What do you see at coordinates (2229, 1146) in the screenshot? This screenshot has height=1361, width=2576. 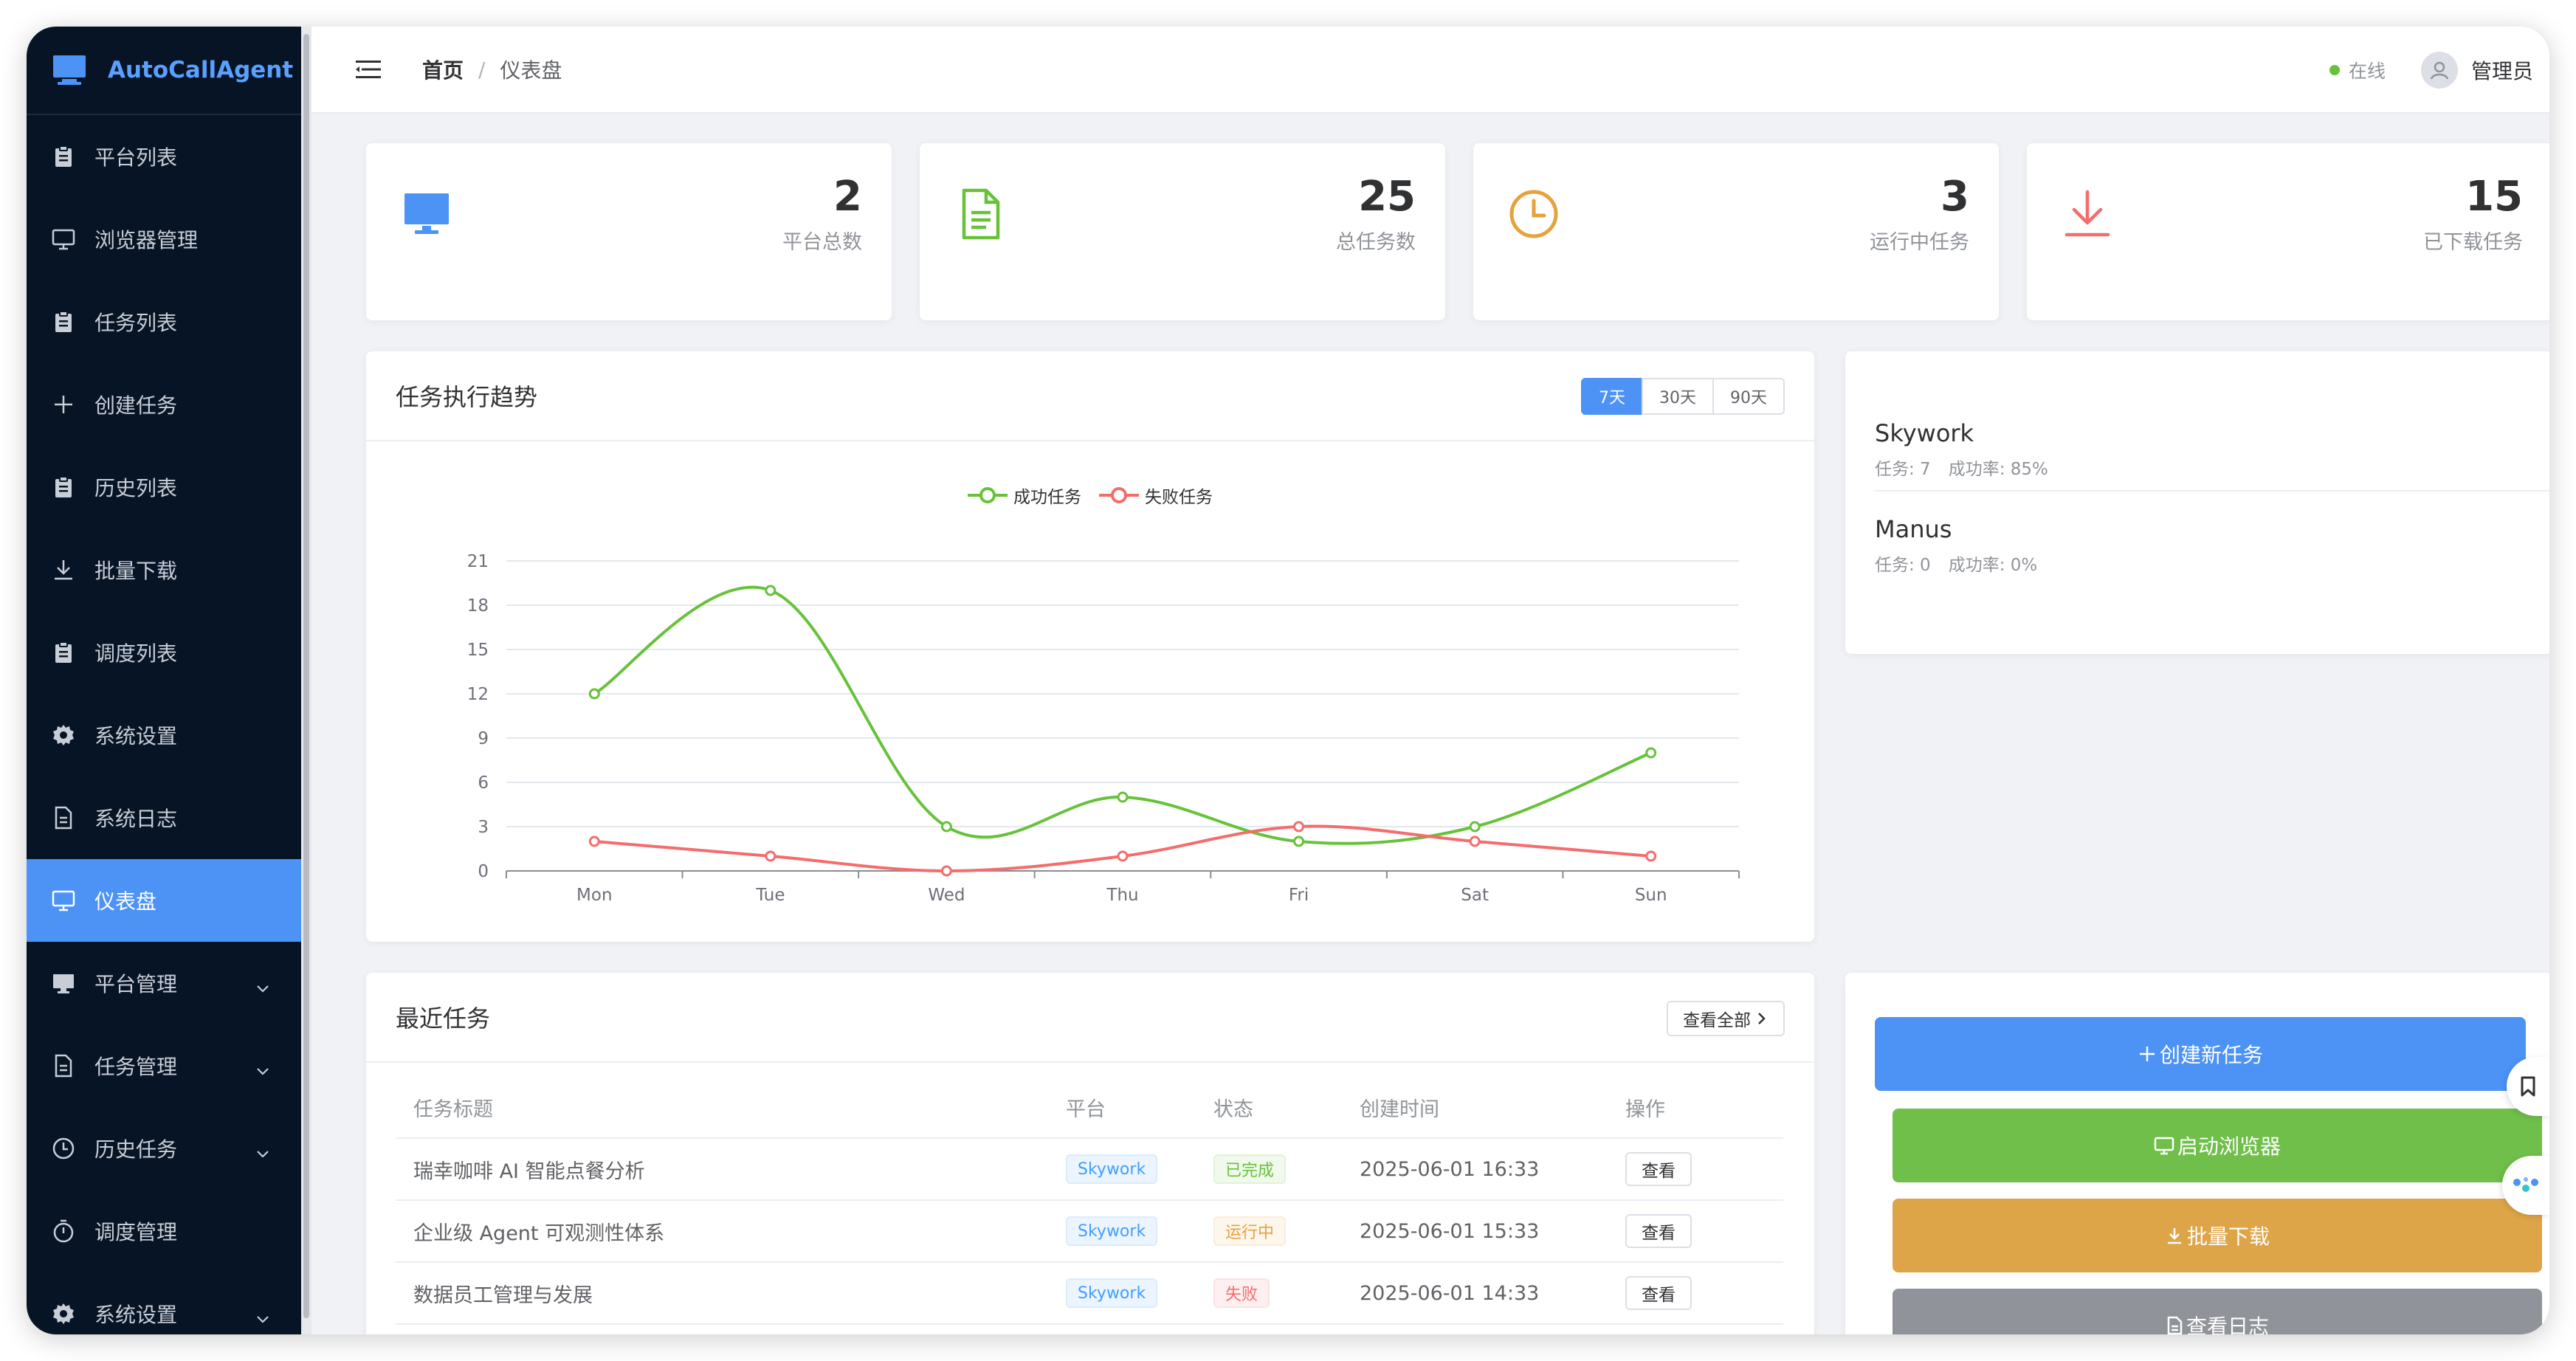 I see `launch-browser-label: 启动浏览器` at bounding box center [2229, 1146].